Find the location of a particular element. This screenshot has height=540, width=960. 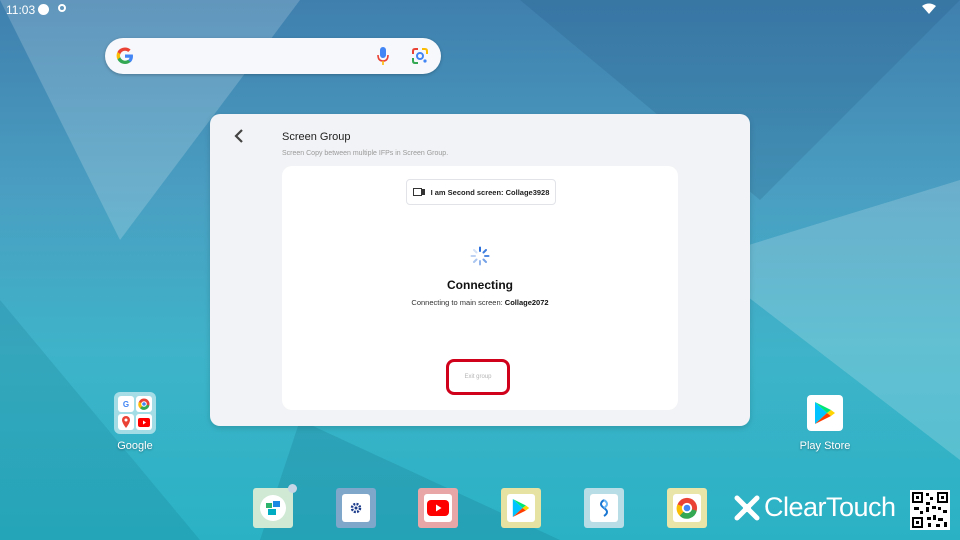

play-store-app is located at coordinates (825, 413).